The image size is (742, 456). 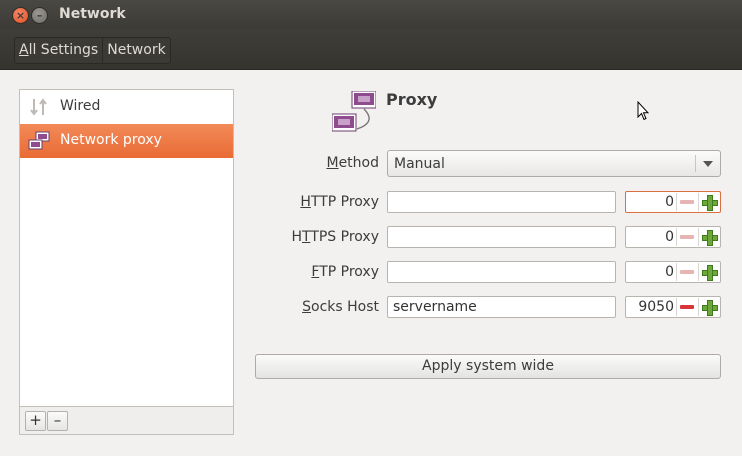 I want to click on label-text: TTP Proxy, so click(x=344, y=202).